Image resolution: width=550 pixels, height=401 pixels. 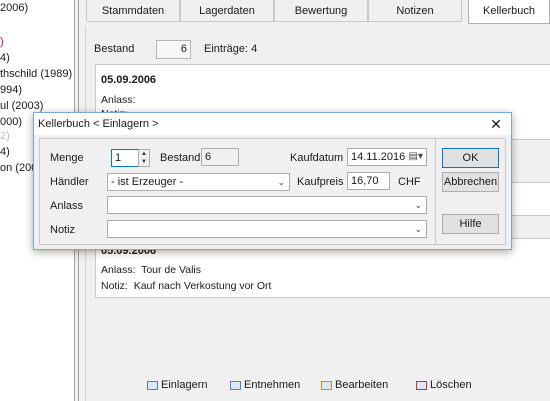 I want to click on wine-list-item: 000), so click(x=11, y=122).